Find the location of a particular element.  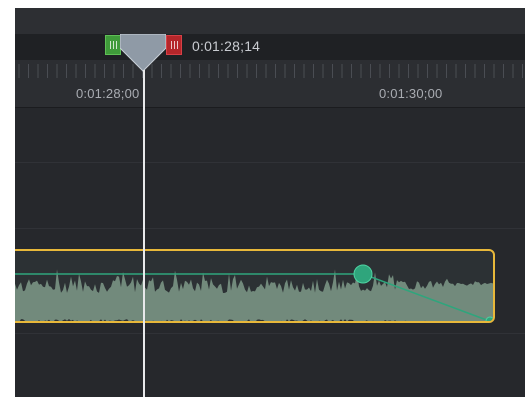

waveform is located at coordinates (254, 293).